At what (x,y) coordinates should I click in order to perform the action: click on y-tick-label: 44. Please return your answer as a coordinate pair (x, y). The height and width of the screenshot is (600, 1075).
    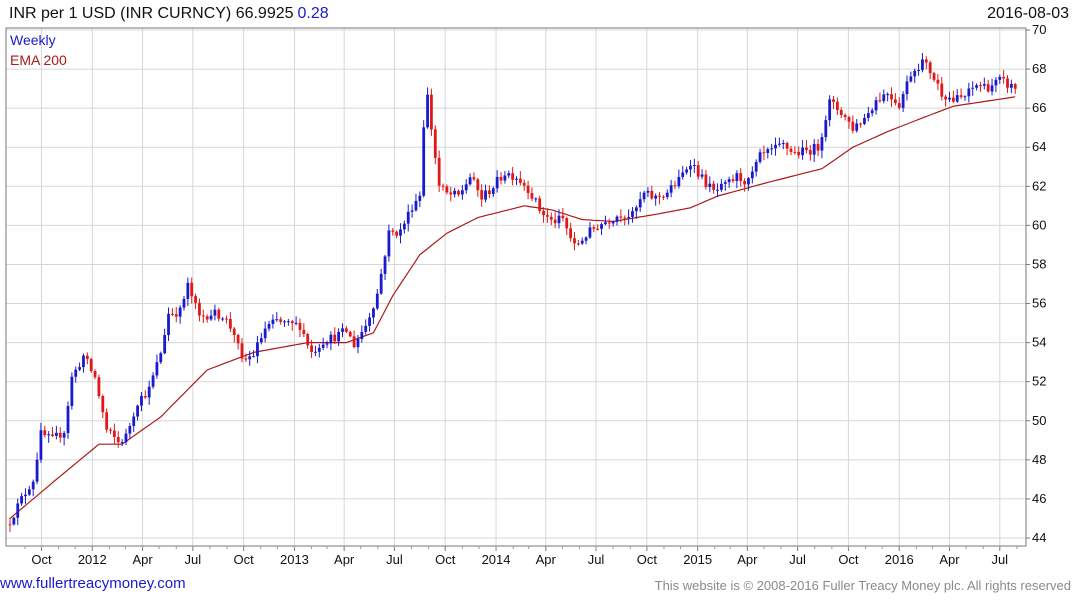
    Looking at the image, I should click on (1039, 537).